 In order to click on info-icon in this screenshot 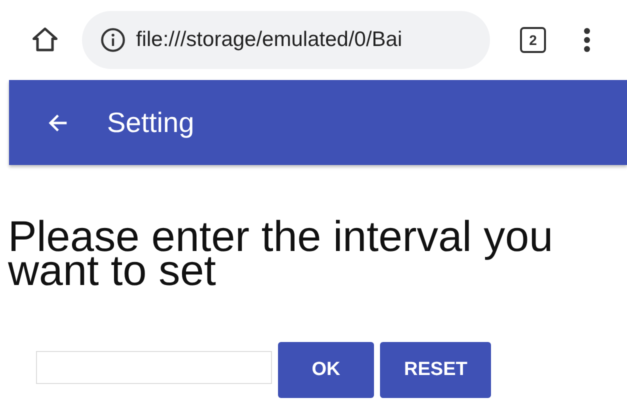, I will do `click(113, 40)`.